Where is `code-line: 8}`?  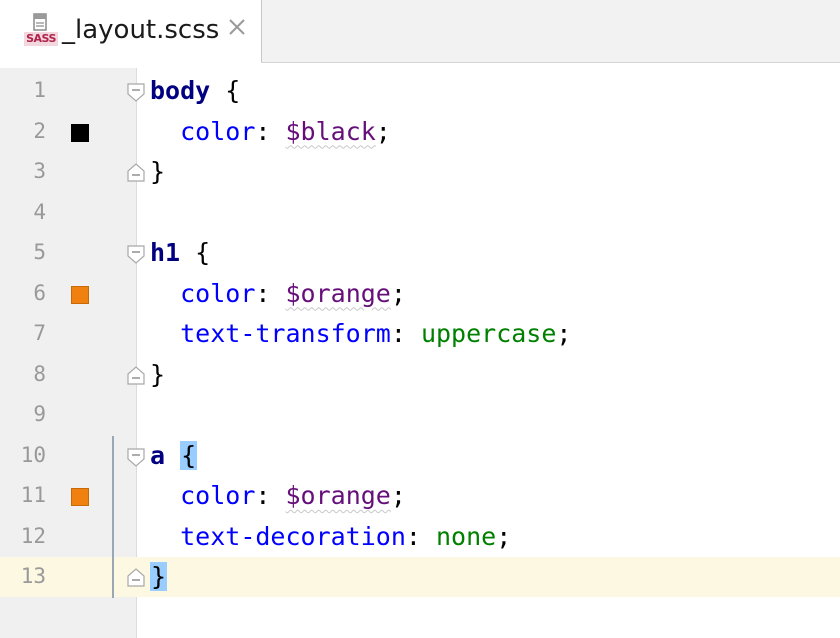 code-line: 8} is located at coordinates (420, 375).